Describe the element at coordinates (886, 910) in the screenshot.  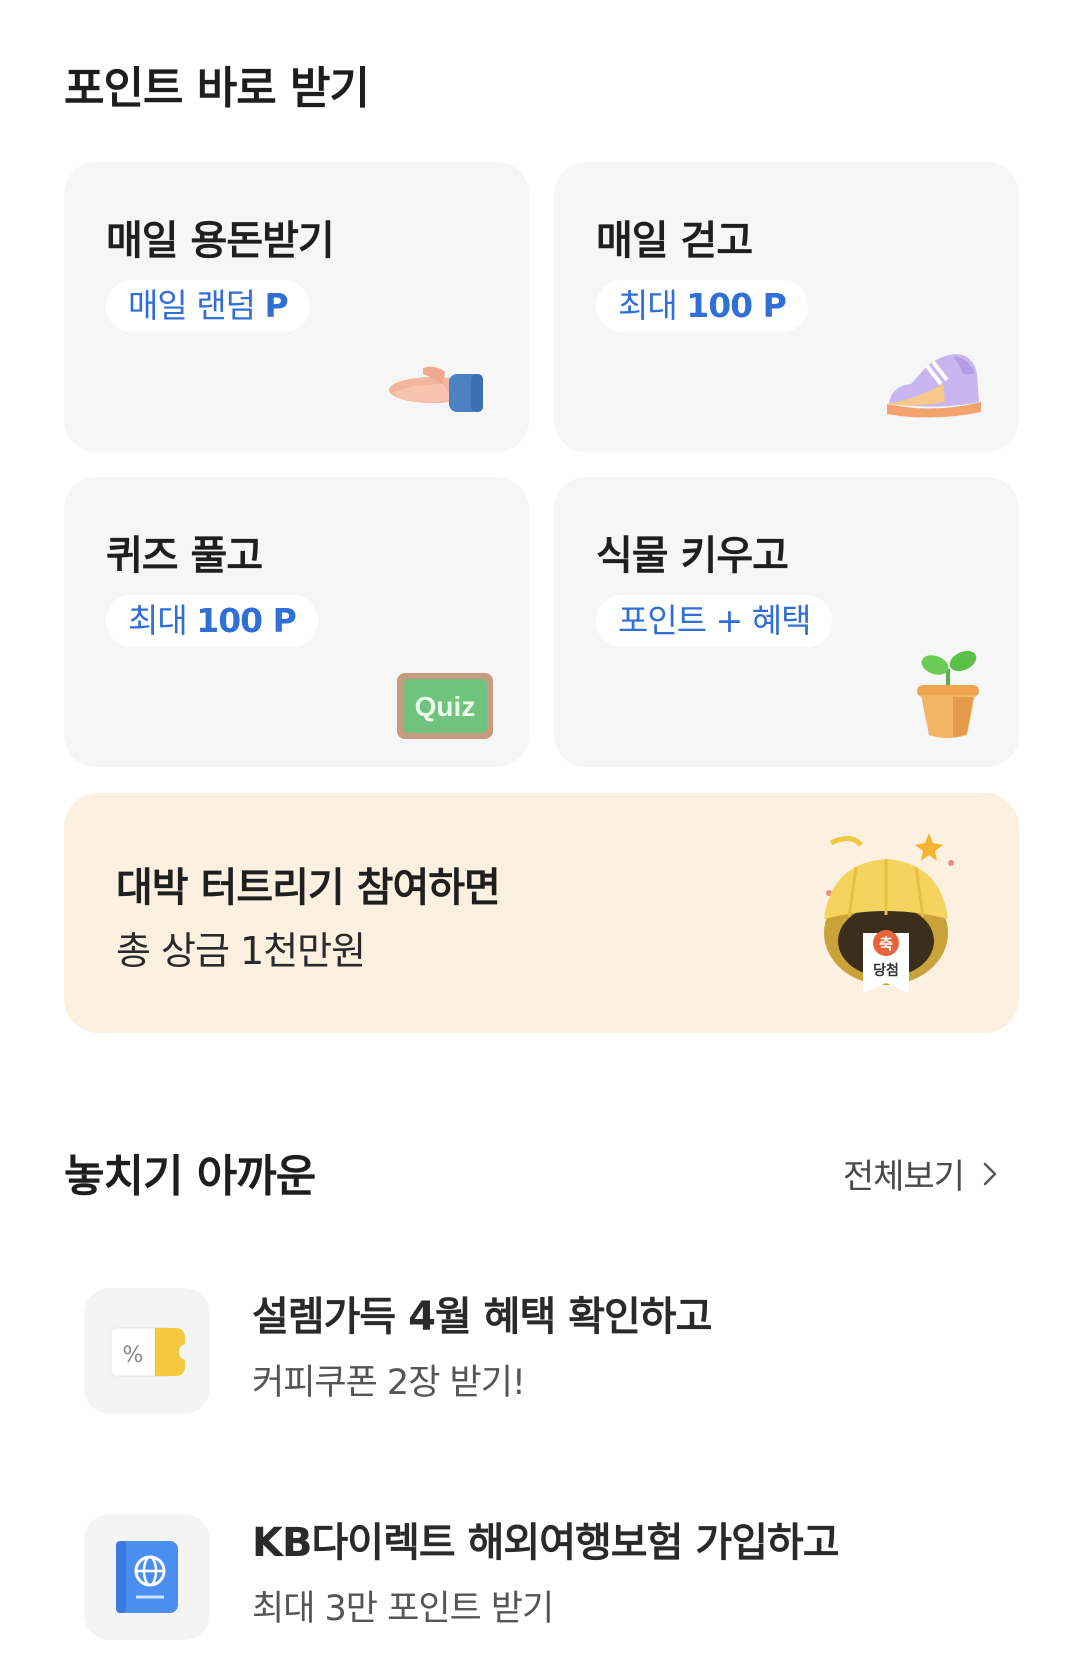
I see `lucky-ball-icon: 축 당첨` at that location.